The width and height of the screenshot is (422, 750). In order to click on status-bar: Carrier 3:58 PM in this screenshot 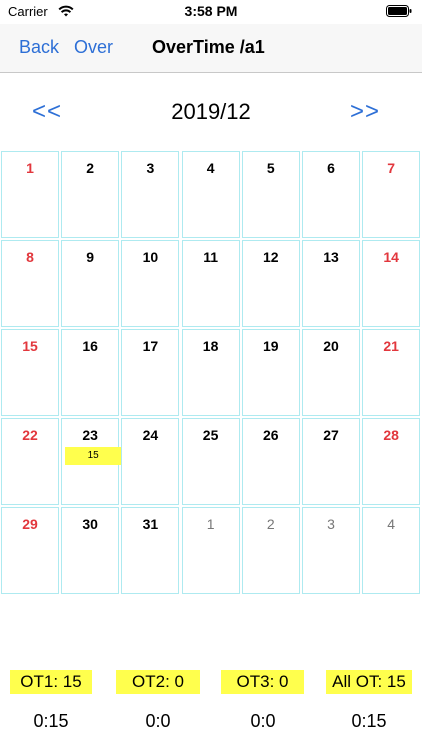, I will do `click(211, 12)`.